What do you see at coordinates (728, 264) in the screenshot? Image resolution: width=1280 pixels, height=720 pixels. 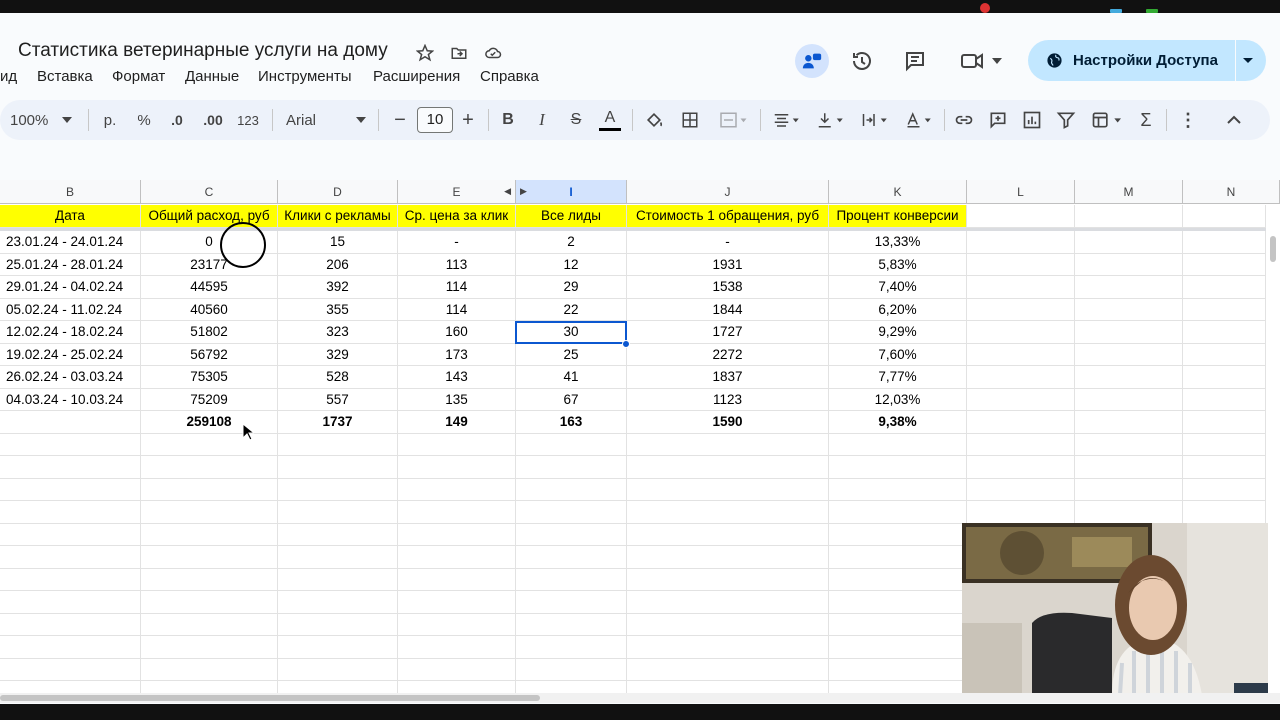 I see `cell-cost-per-lead: 1931` at bounding box center [728, 264].